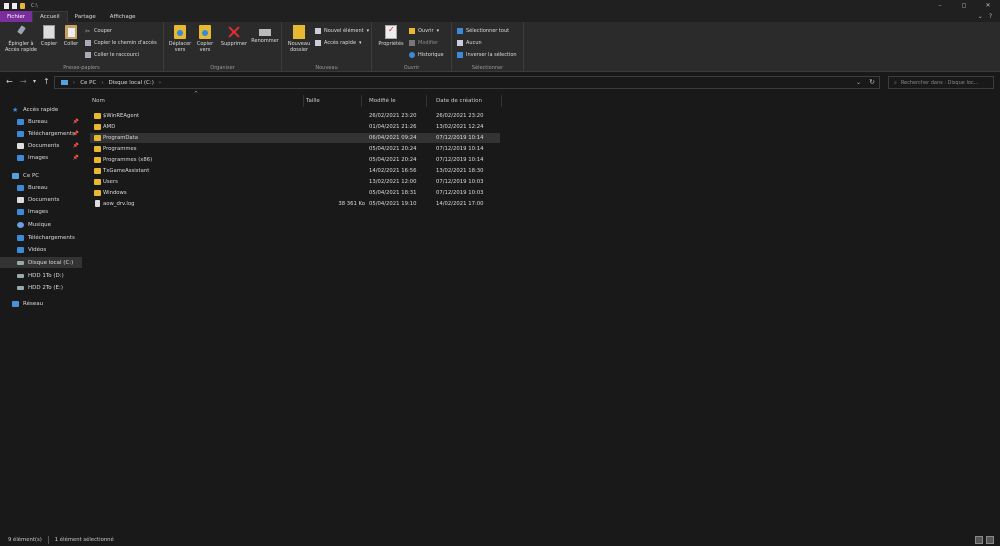 The height and width of the screenshot is (546, 1000). What do you see at coordinates (940, 5) in the screenshot?
I see `minimize-button: –` at bounding box center [940, 5].